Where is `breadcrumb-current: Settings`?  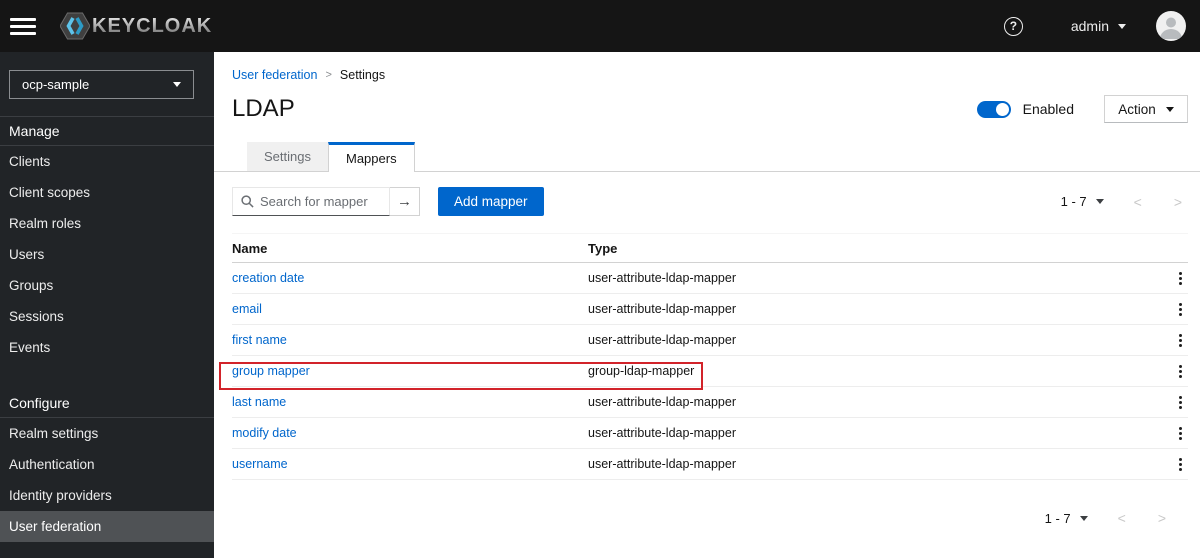
breadcrumb-current: Settings is located at coordinates (362, 75).